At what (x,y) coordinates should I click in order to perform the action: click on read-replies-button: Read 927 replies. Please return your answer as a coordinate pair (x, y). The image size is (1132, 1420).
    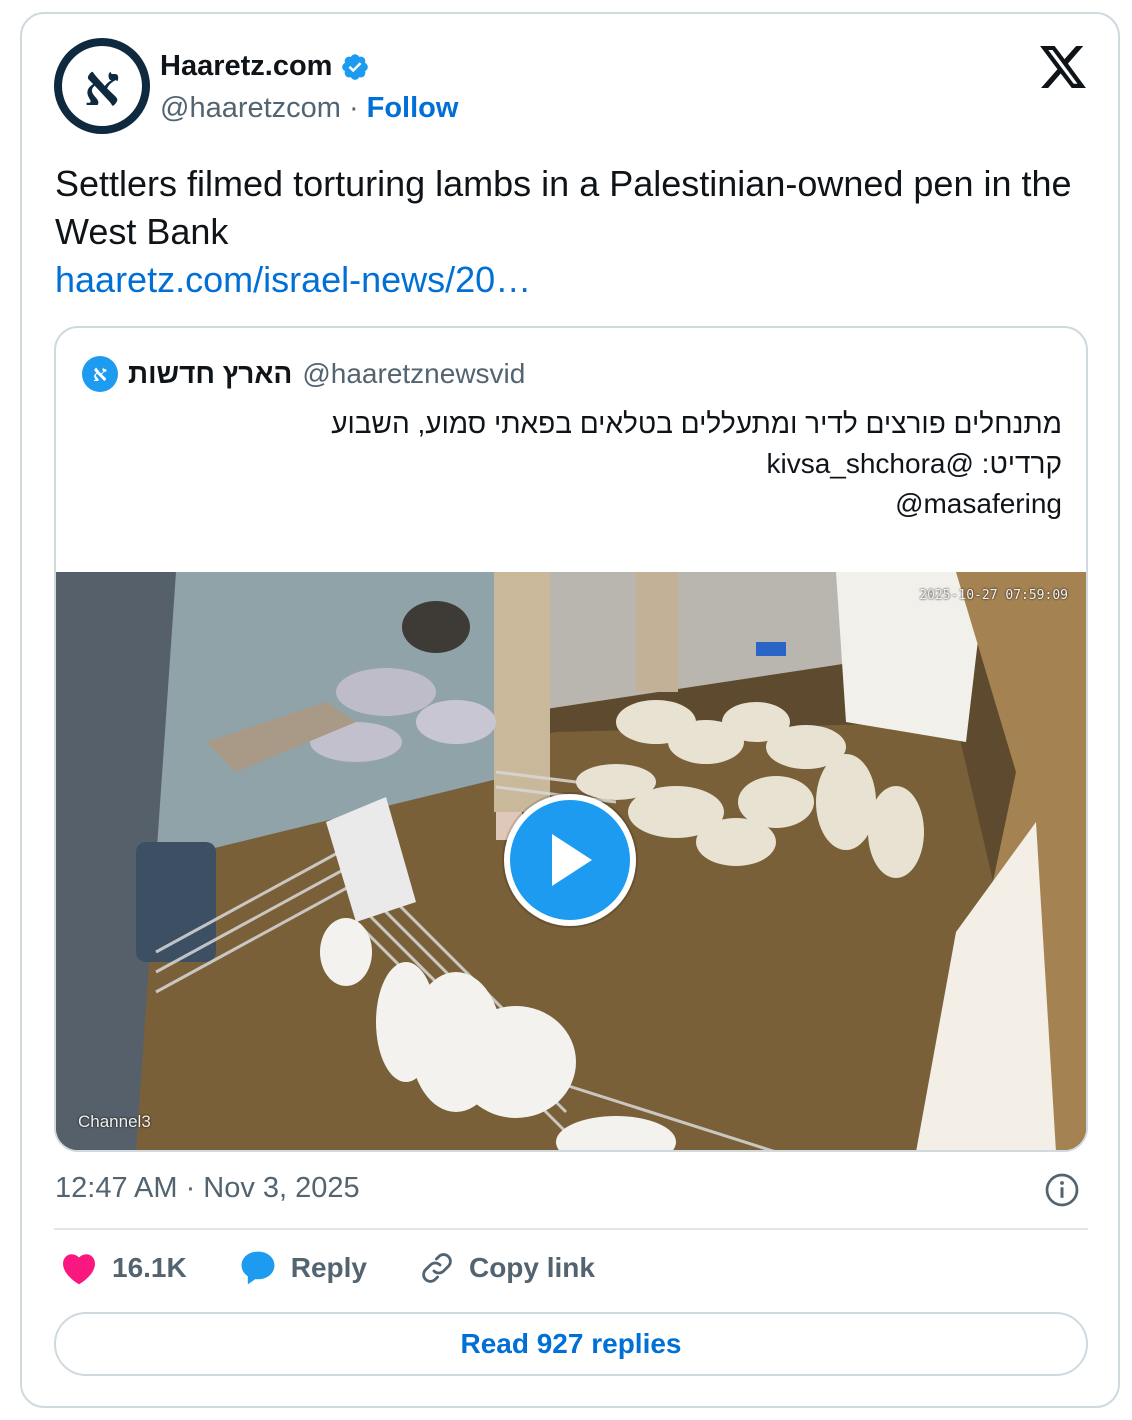
    Looking at the image, I should click on (571, 1344).